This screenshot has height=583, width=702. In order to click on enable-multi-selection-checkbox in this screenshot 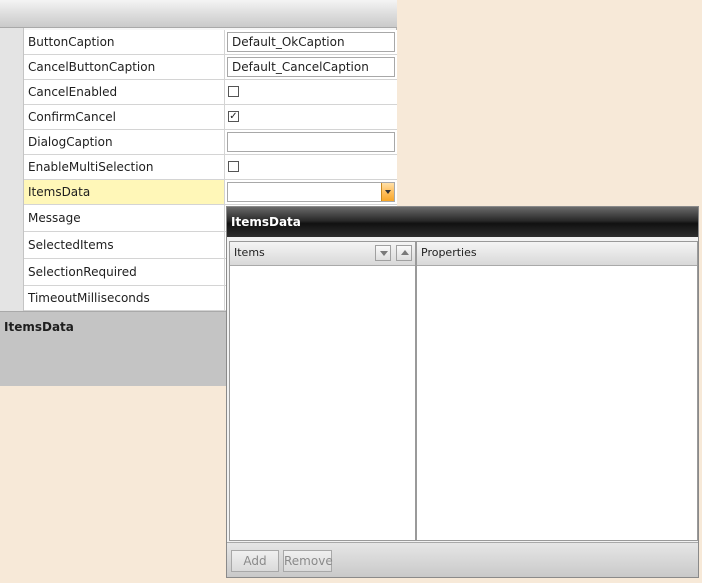, I will do `click(233, 166)`.